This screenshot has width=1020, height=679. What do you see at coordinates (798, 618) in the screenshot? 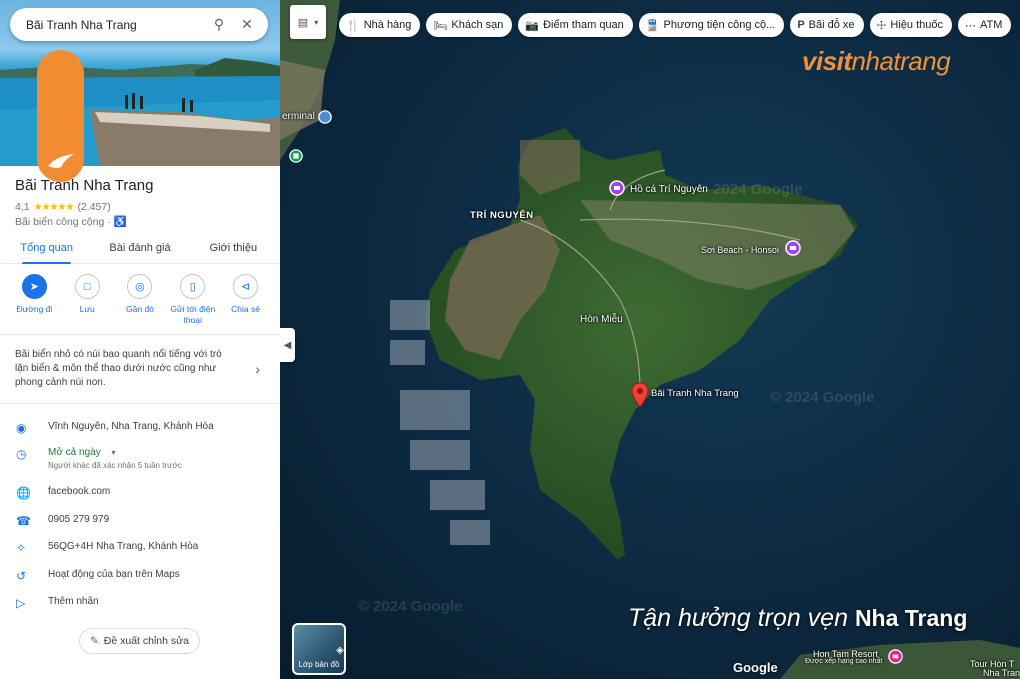
I see `slogan-text: Tận hưởng trọn vẹn Nha Trang` at bounding box center [798, 618].